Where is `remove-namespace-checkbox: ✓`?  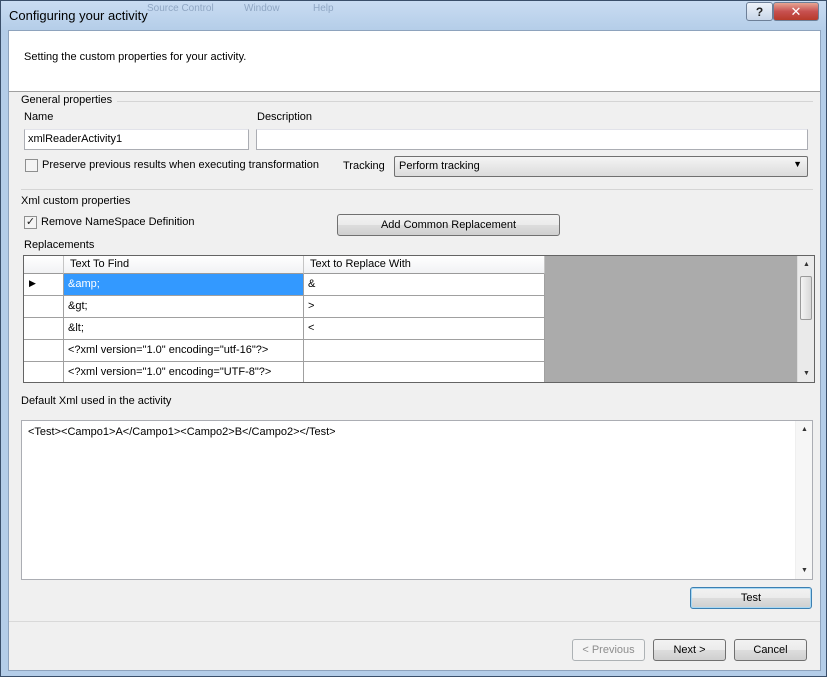
remove-namespace-checkbox: ✓ is located at coordinates (30, 222).